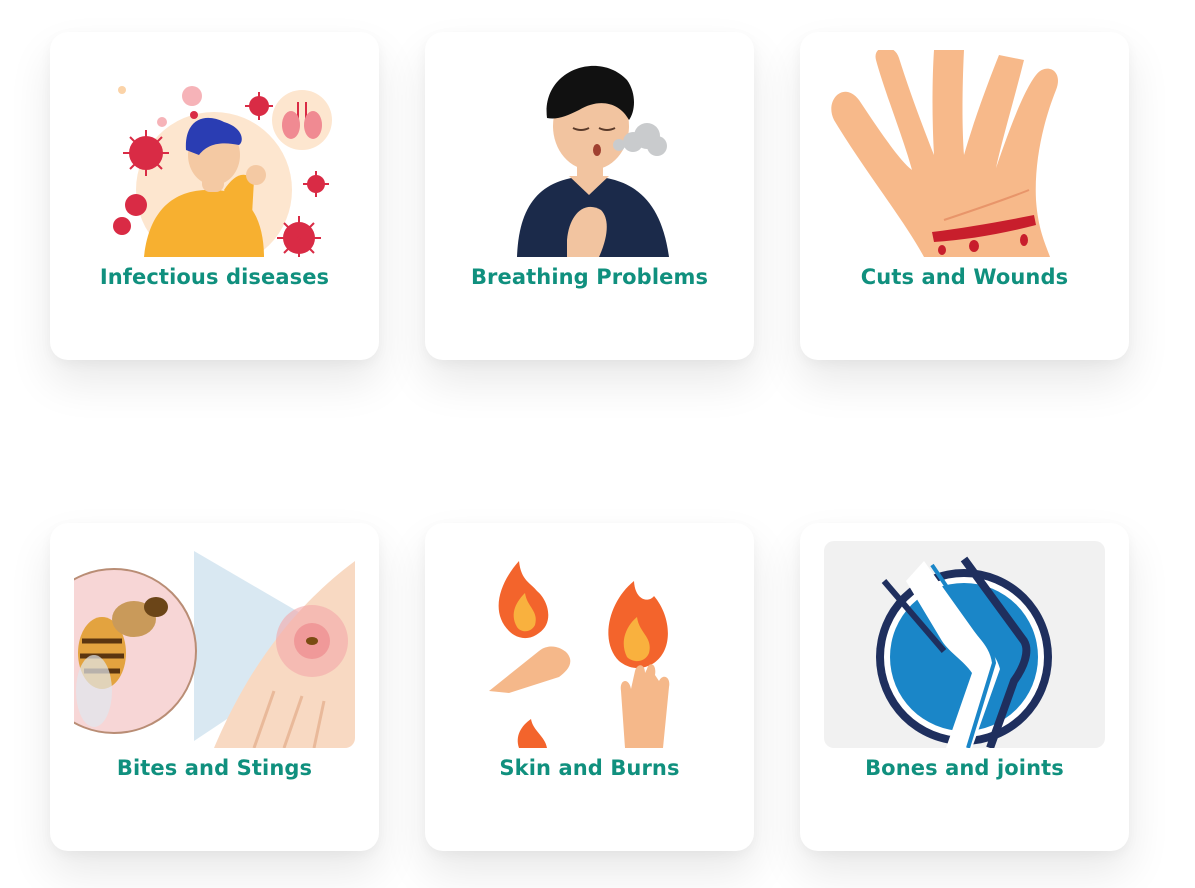 The image size is (1195, 888). I want to click on card-title: Bites and Stings, so click(214, 768).